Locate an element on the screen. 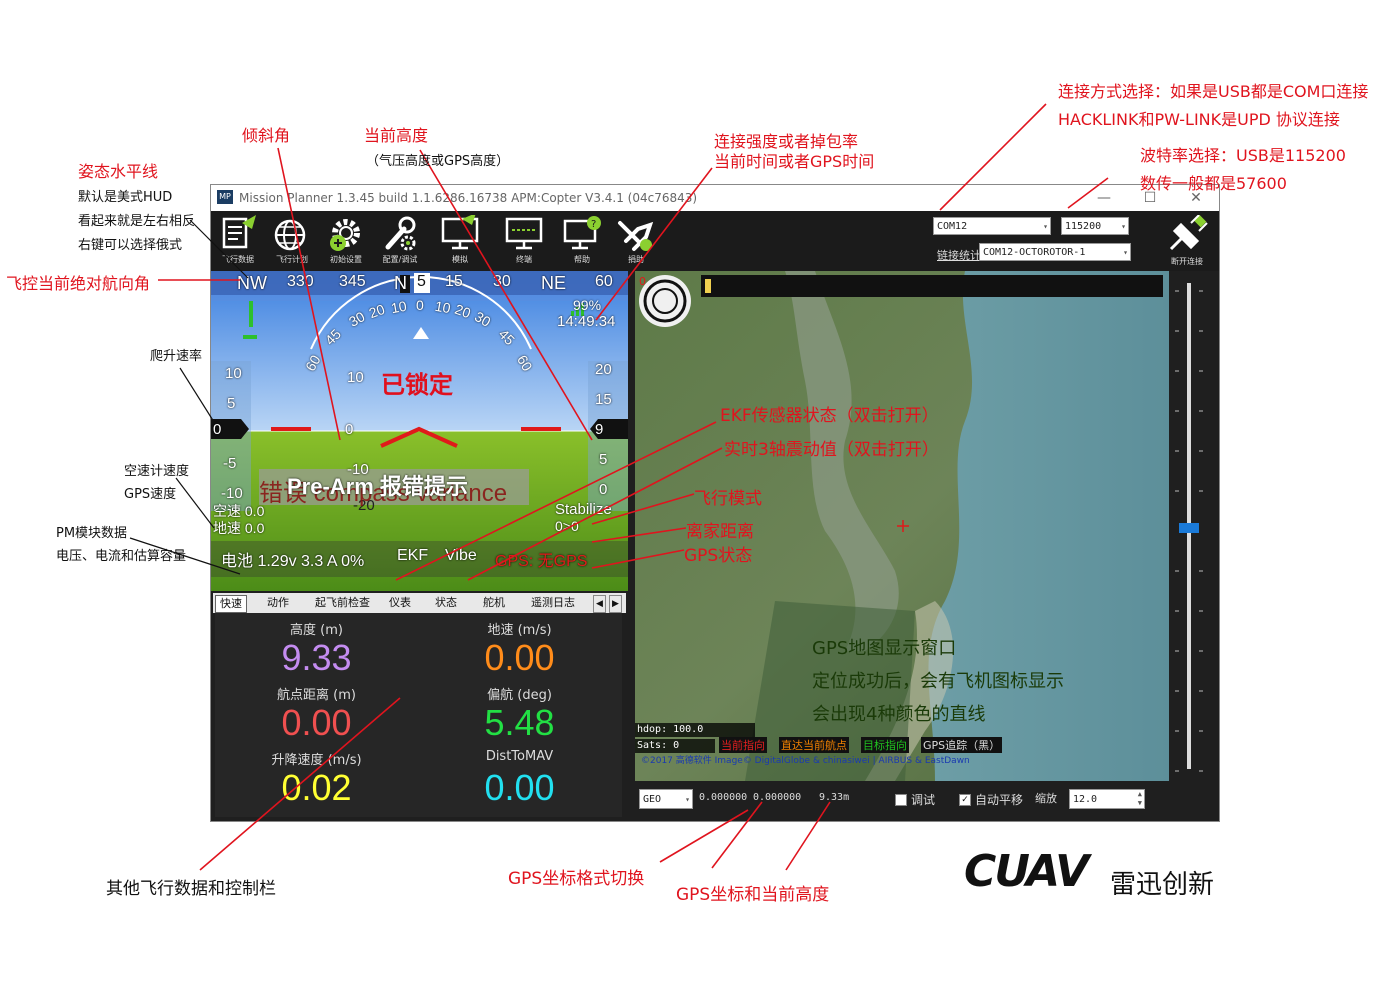  quick-value-groundspeed: 0.00 is located at coordinates (519, 657).